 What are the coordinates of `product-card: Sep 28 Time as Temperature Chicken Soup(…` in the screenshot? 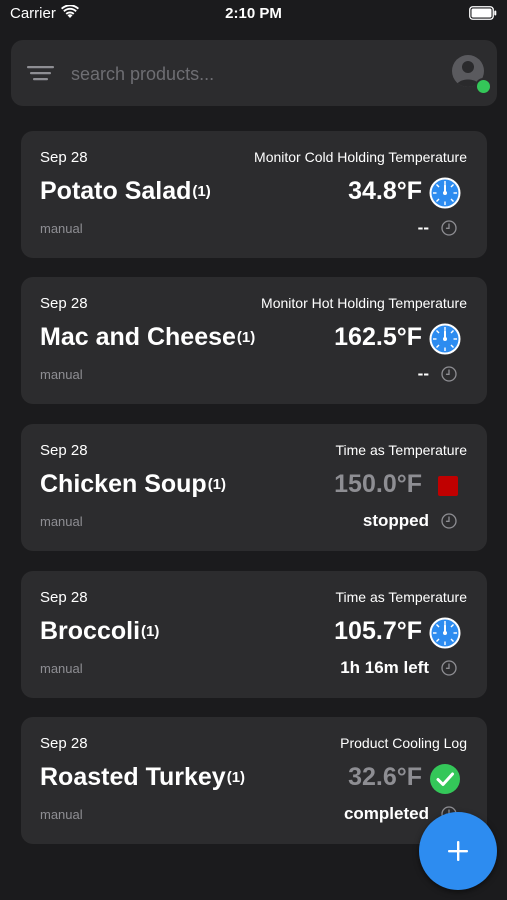 It's located at (254, 487).